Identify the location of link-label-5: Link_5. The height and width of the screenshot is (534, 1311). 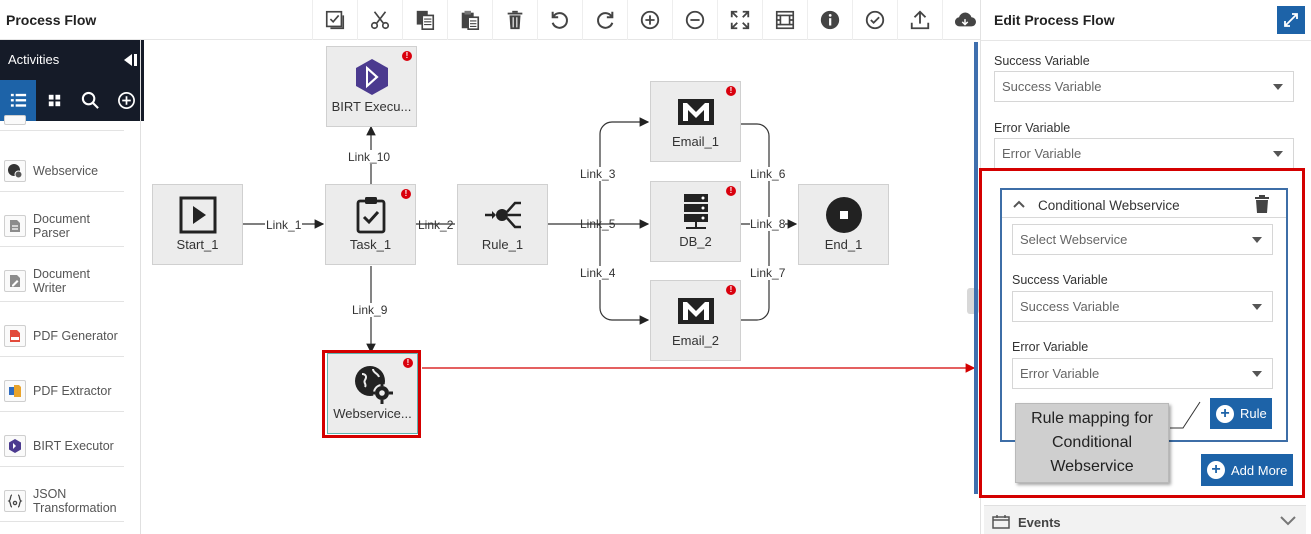
(597, 224).